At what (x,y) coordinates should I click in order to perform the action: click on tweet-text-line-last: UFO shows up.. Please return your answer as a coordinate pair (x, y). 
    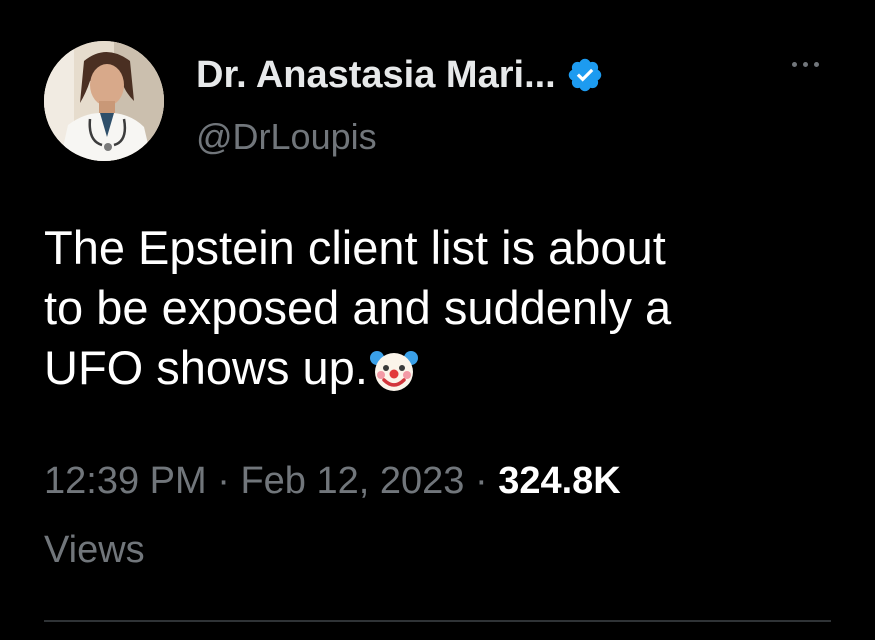
    Looking at the image, I should click on (444, 368).